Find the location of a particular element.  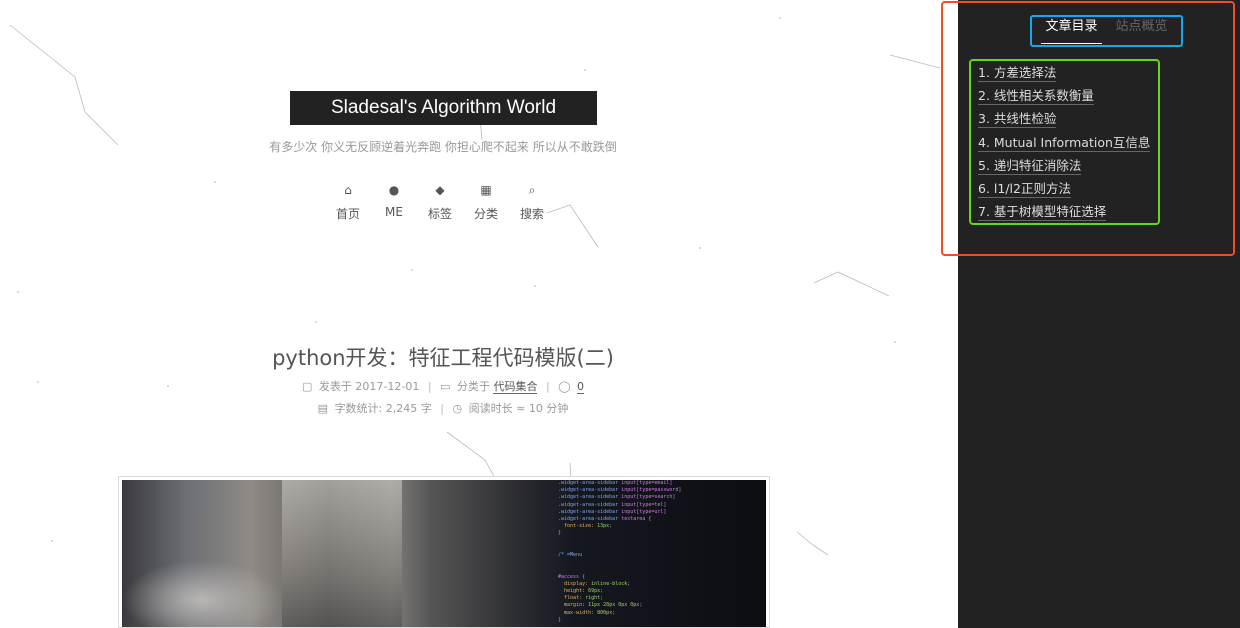

nav-item-tags: ◆ 标签 is located at coordinates (440, 202).